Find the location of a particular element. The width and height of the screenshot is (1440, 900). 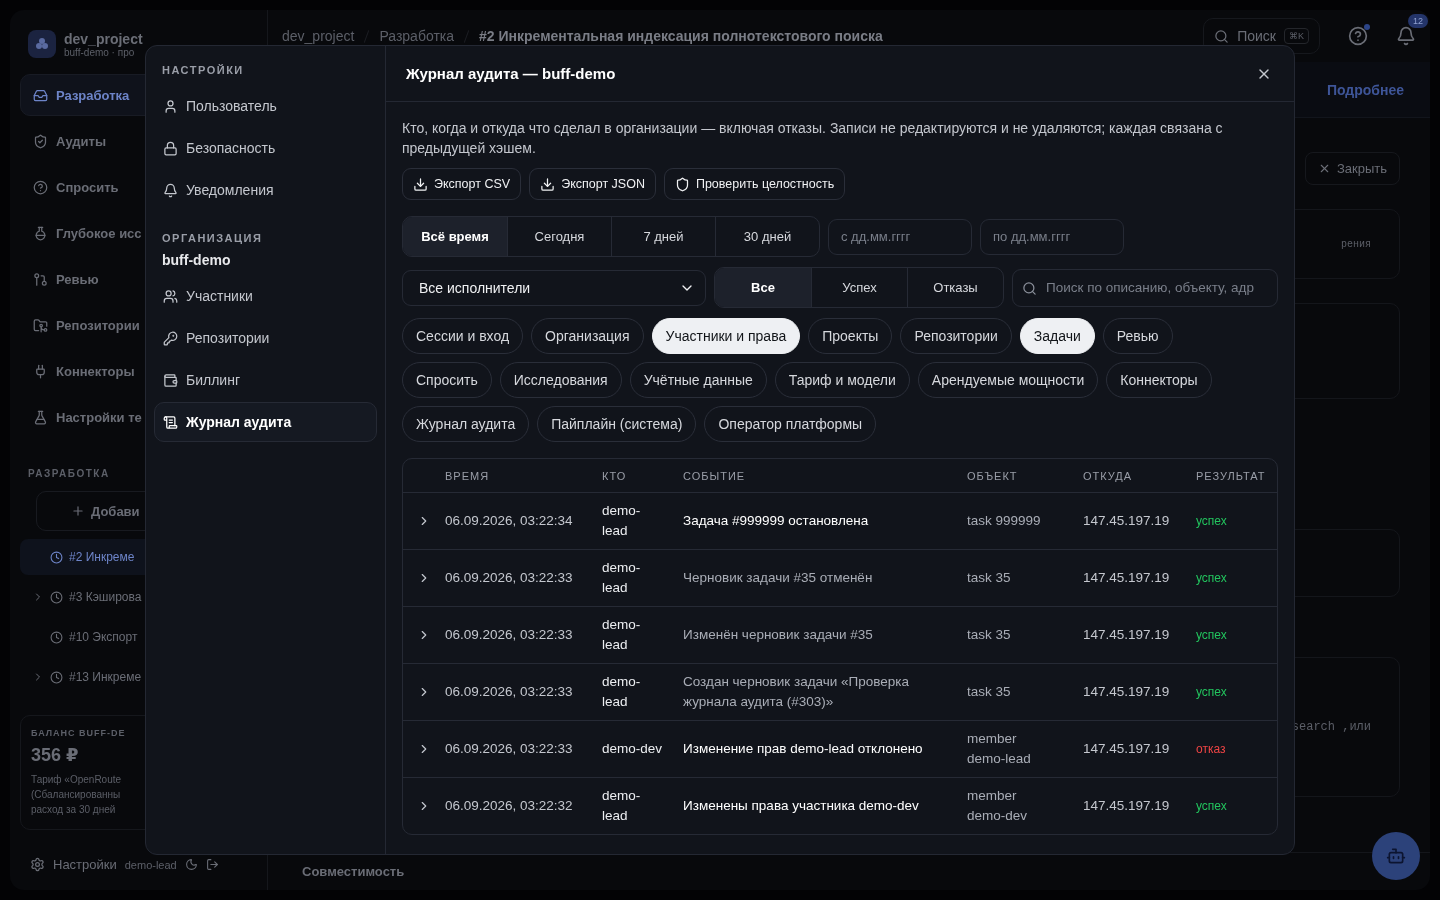

table-cell-text: Изменены права участника demo-dev is located at coordinates (801, 806).